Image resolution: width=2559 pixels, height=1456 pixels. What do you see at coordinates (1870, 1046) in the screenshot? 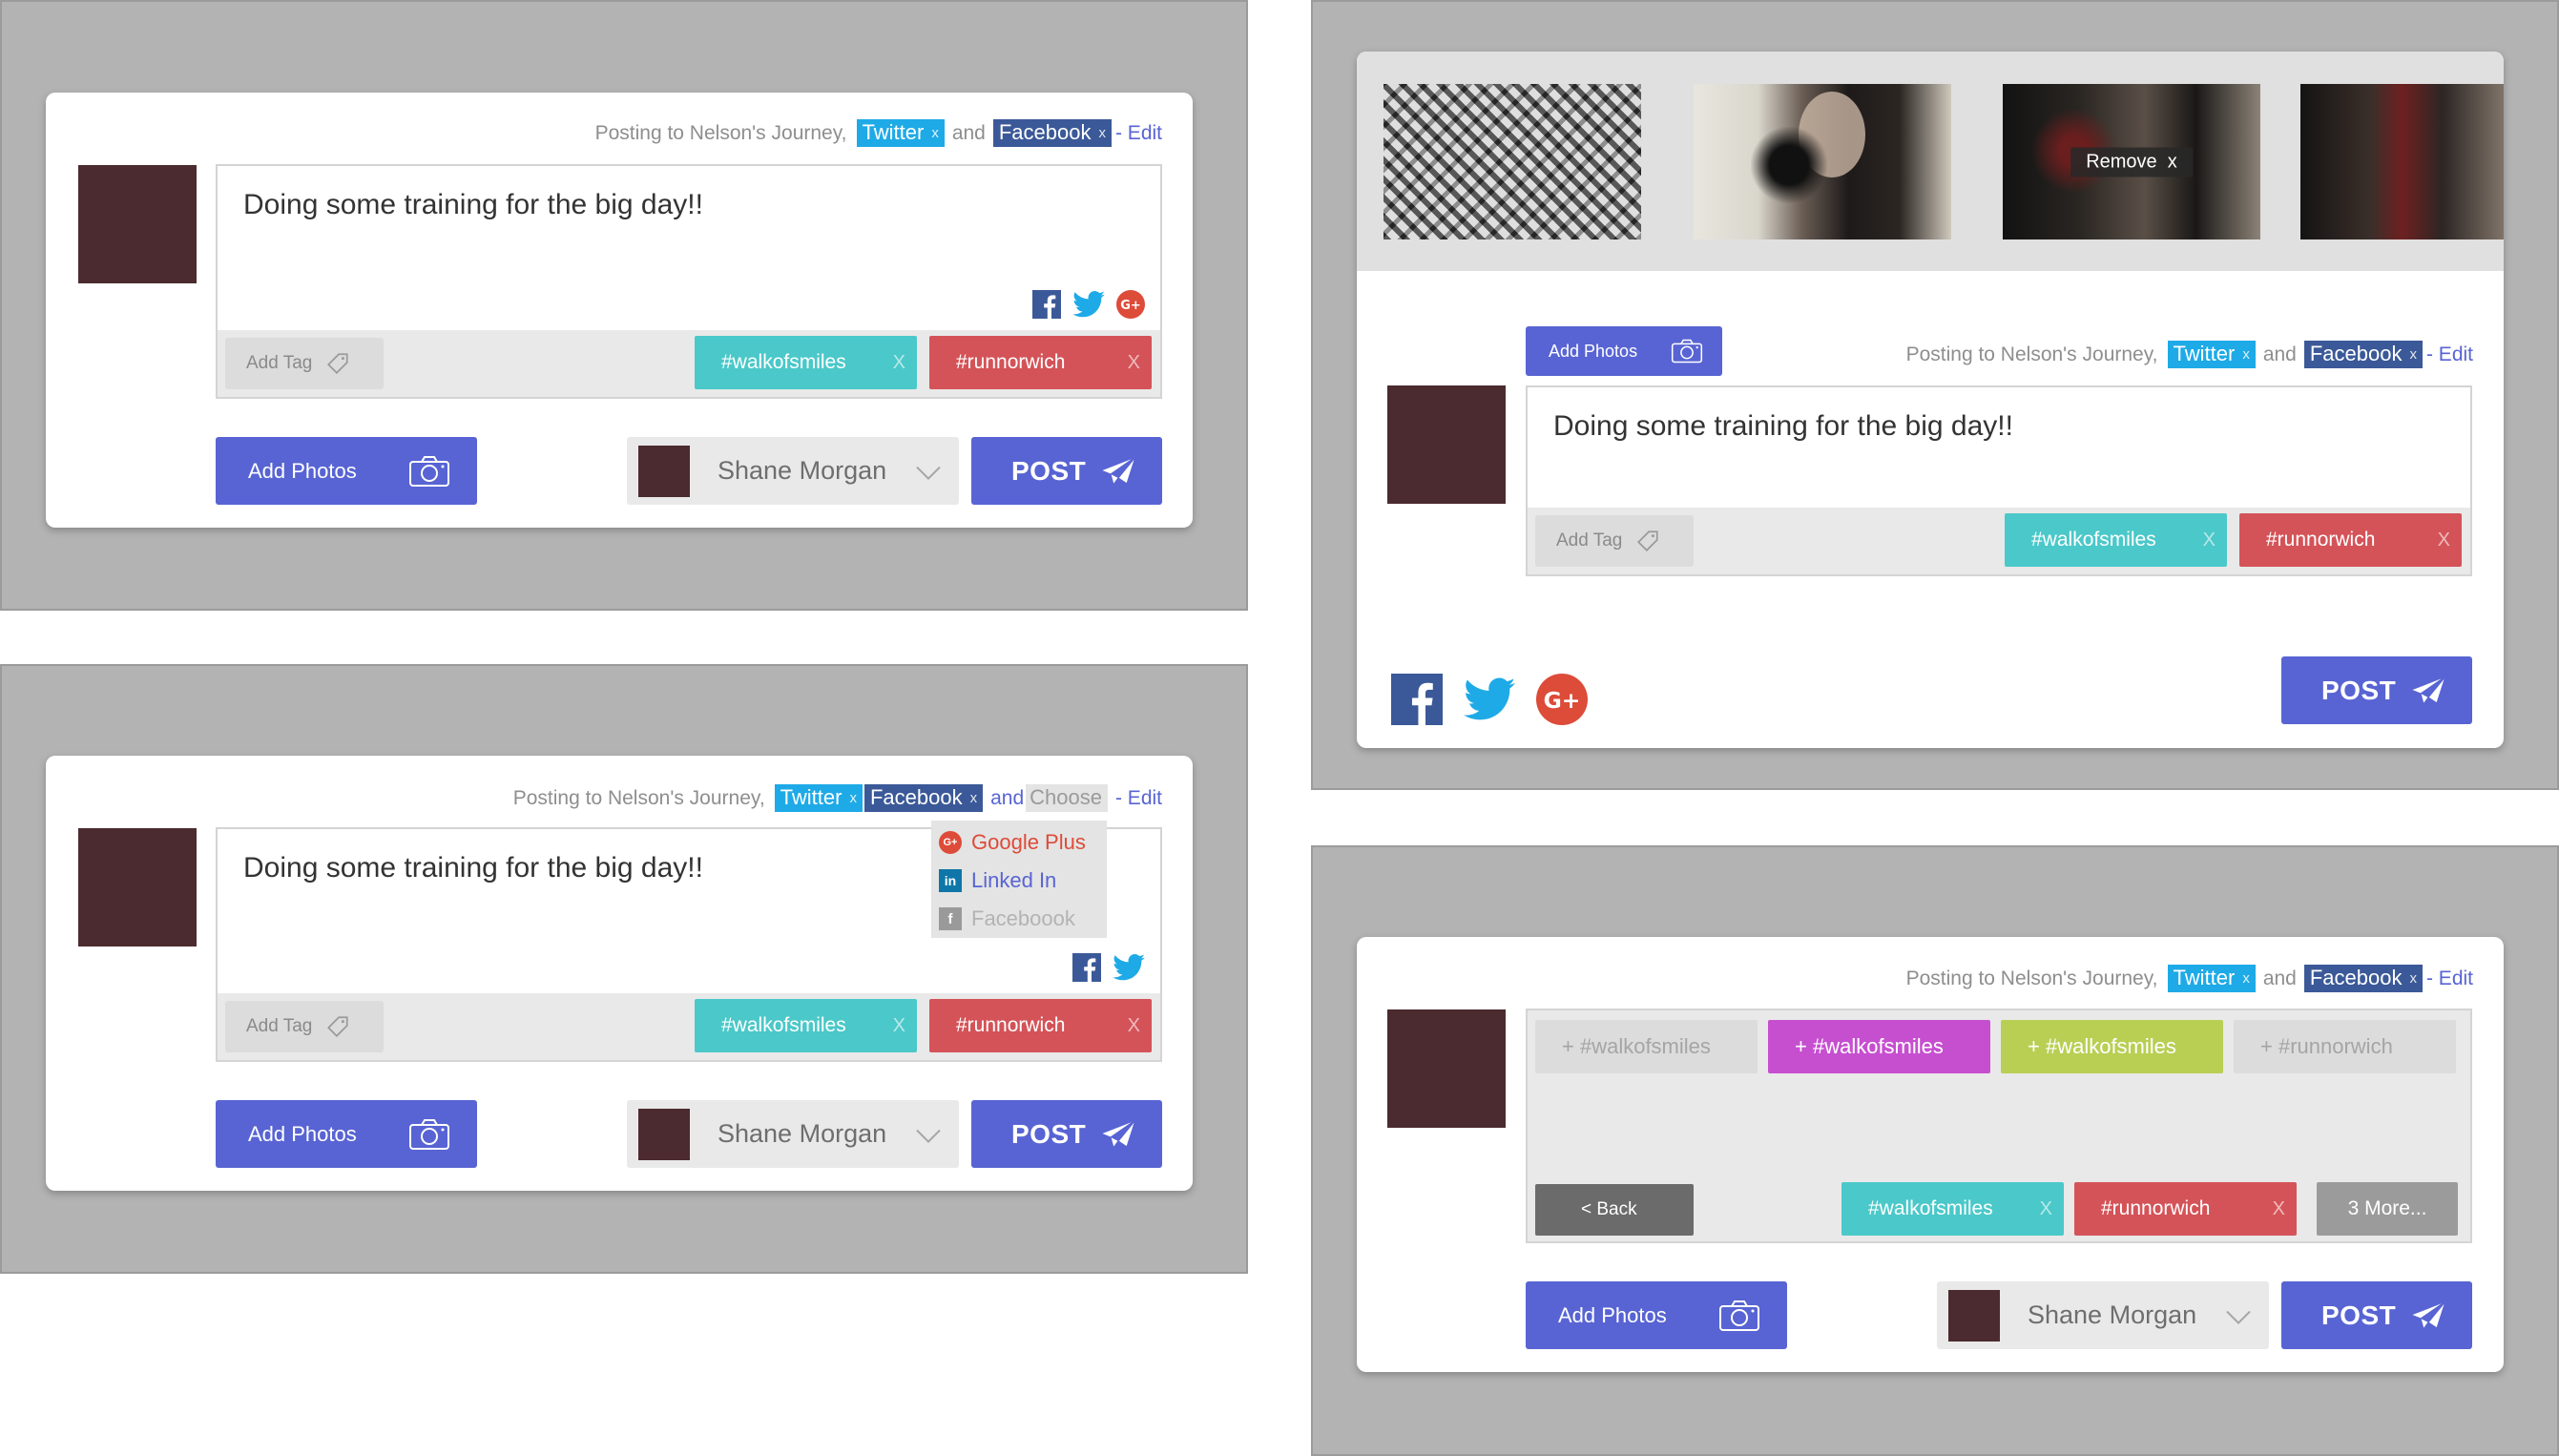
I see `suggested-tag-label: + #walkofsmiles` at bounding box center [1870, 1046].